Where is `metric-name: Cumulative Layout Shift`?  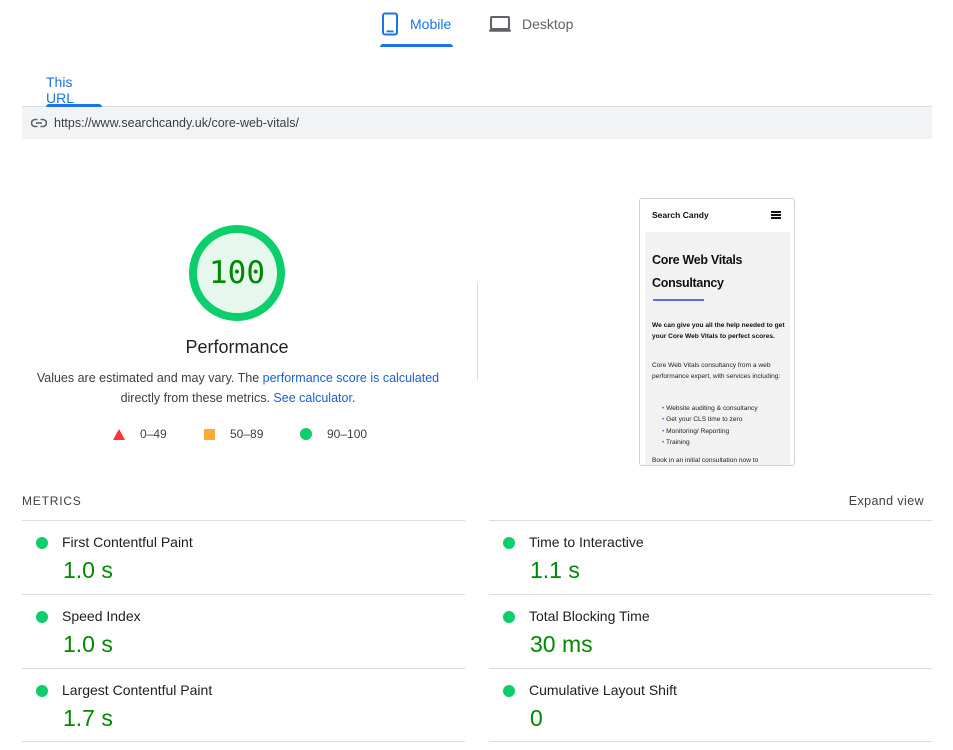 metric-name: Cumulative Layout Shift is located at coordinates (603, 690).